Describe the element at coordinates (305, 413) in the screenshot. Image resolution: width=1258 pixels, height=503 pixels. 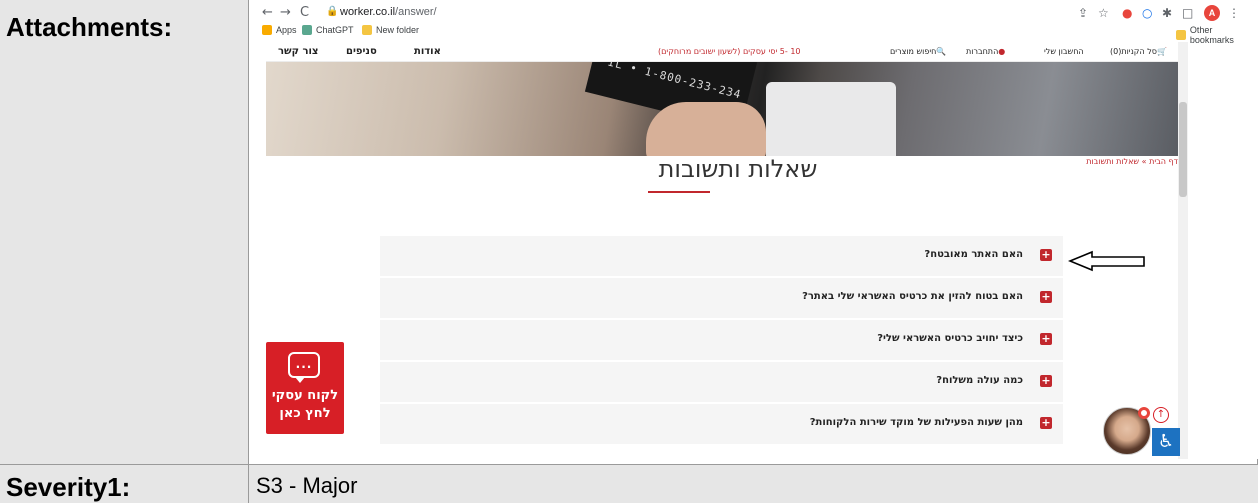
I see `business-line-2: לחץ כאן` at that location.